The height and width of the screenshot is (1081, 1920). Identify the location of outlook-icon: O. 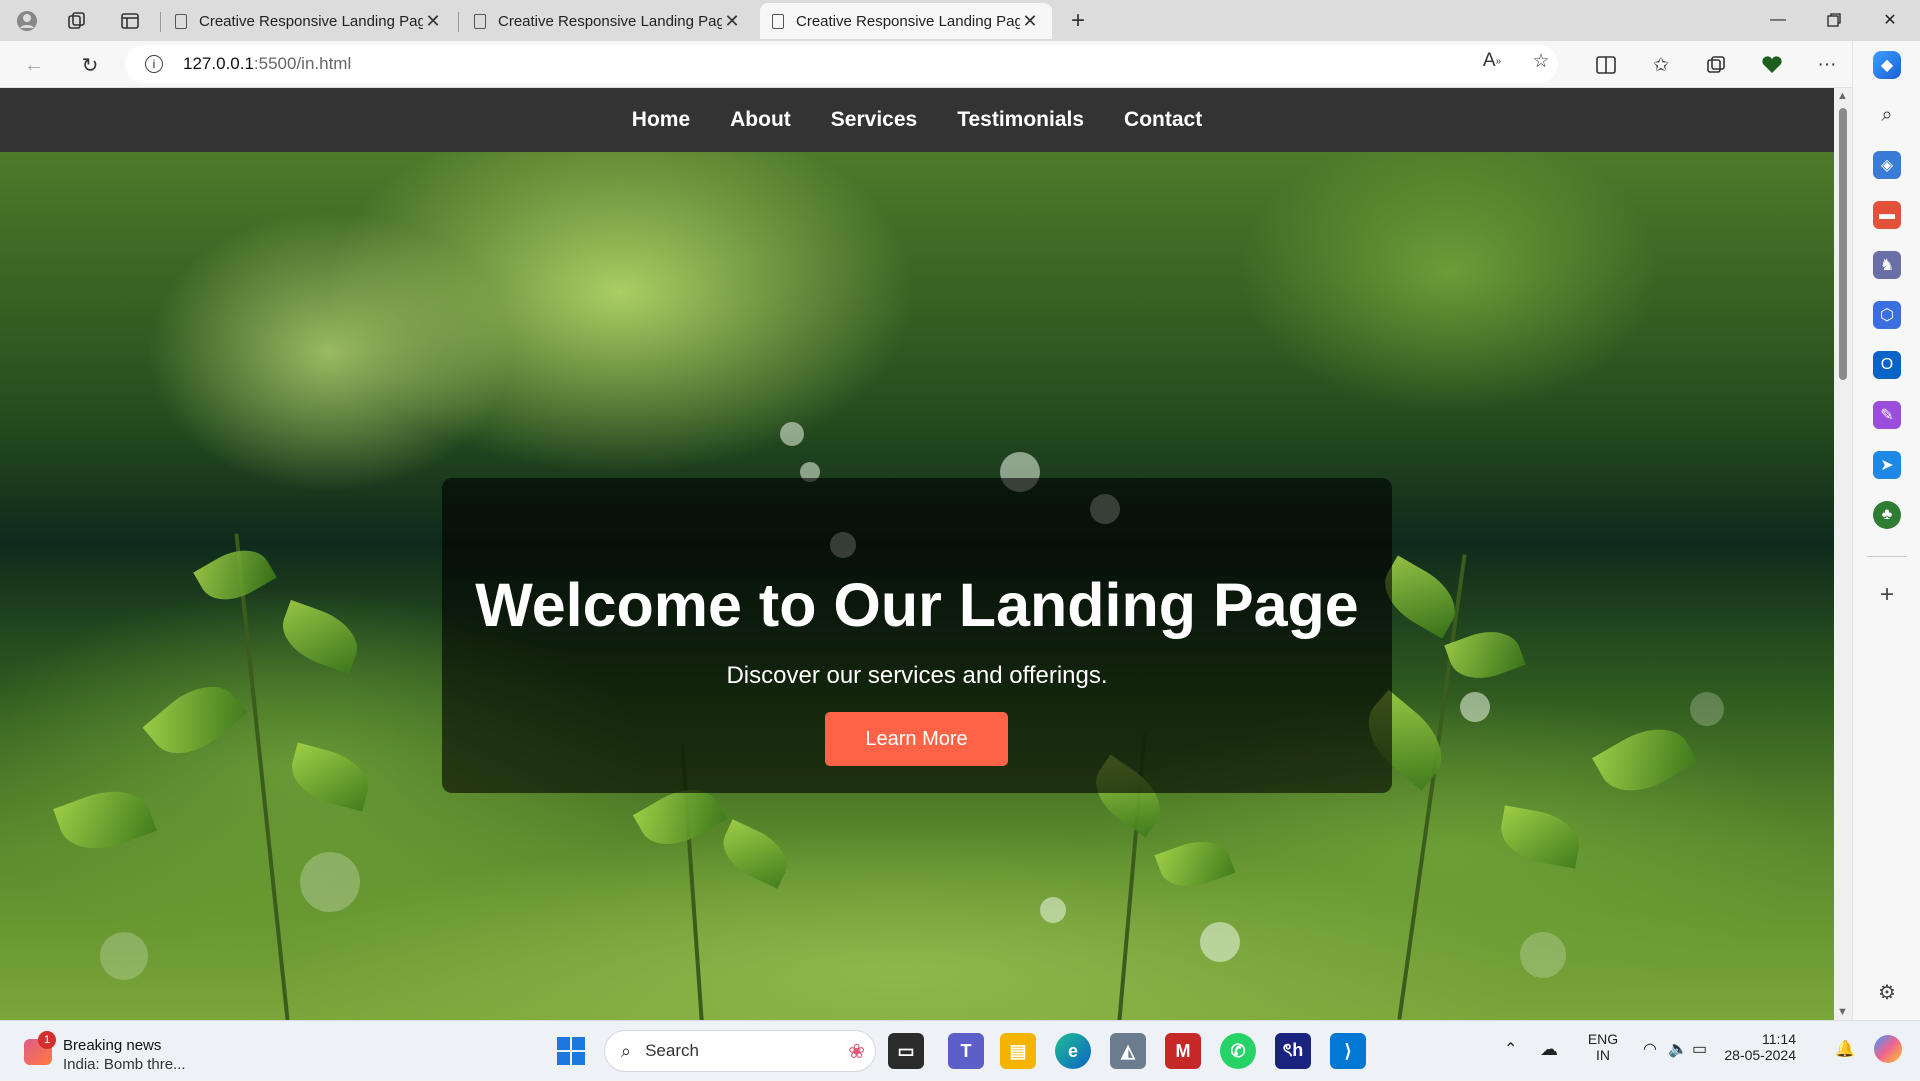
(1887, 365).